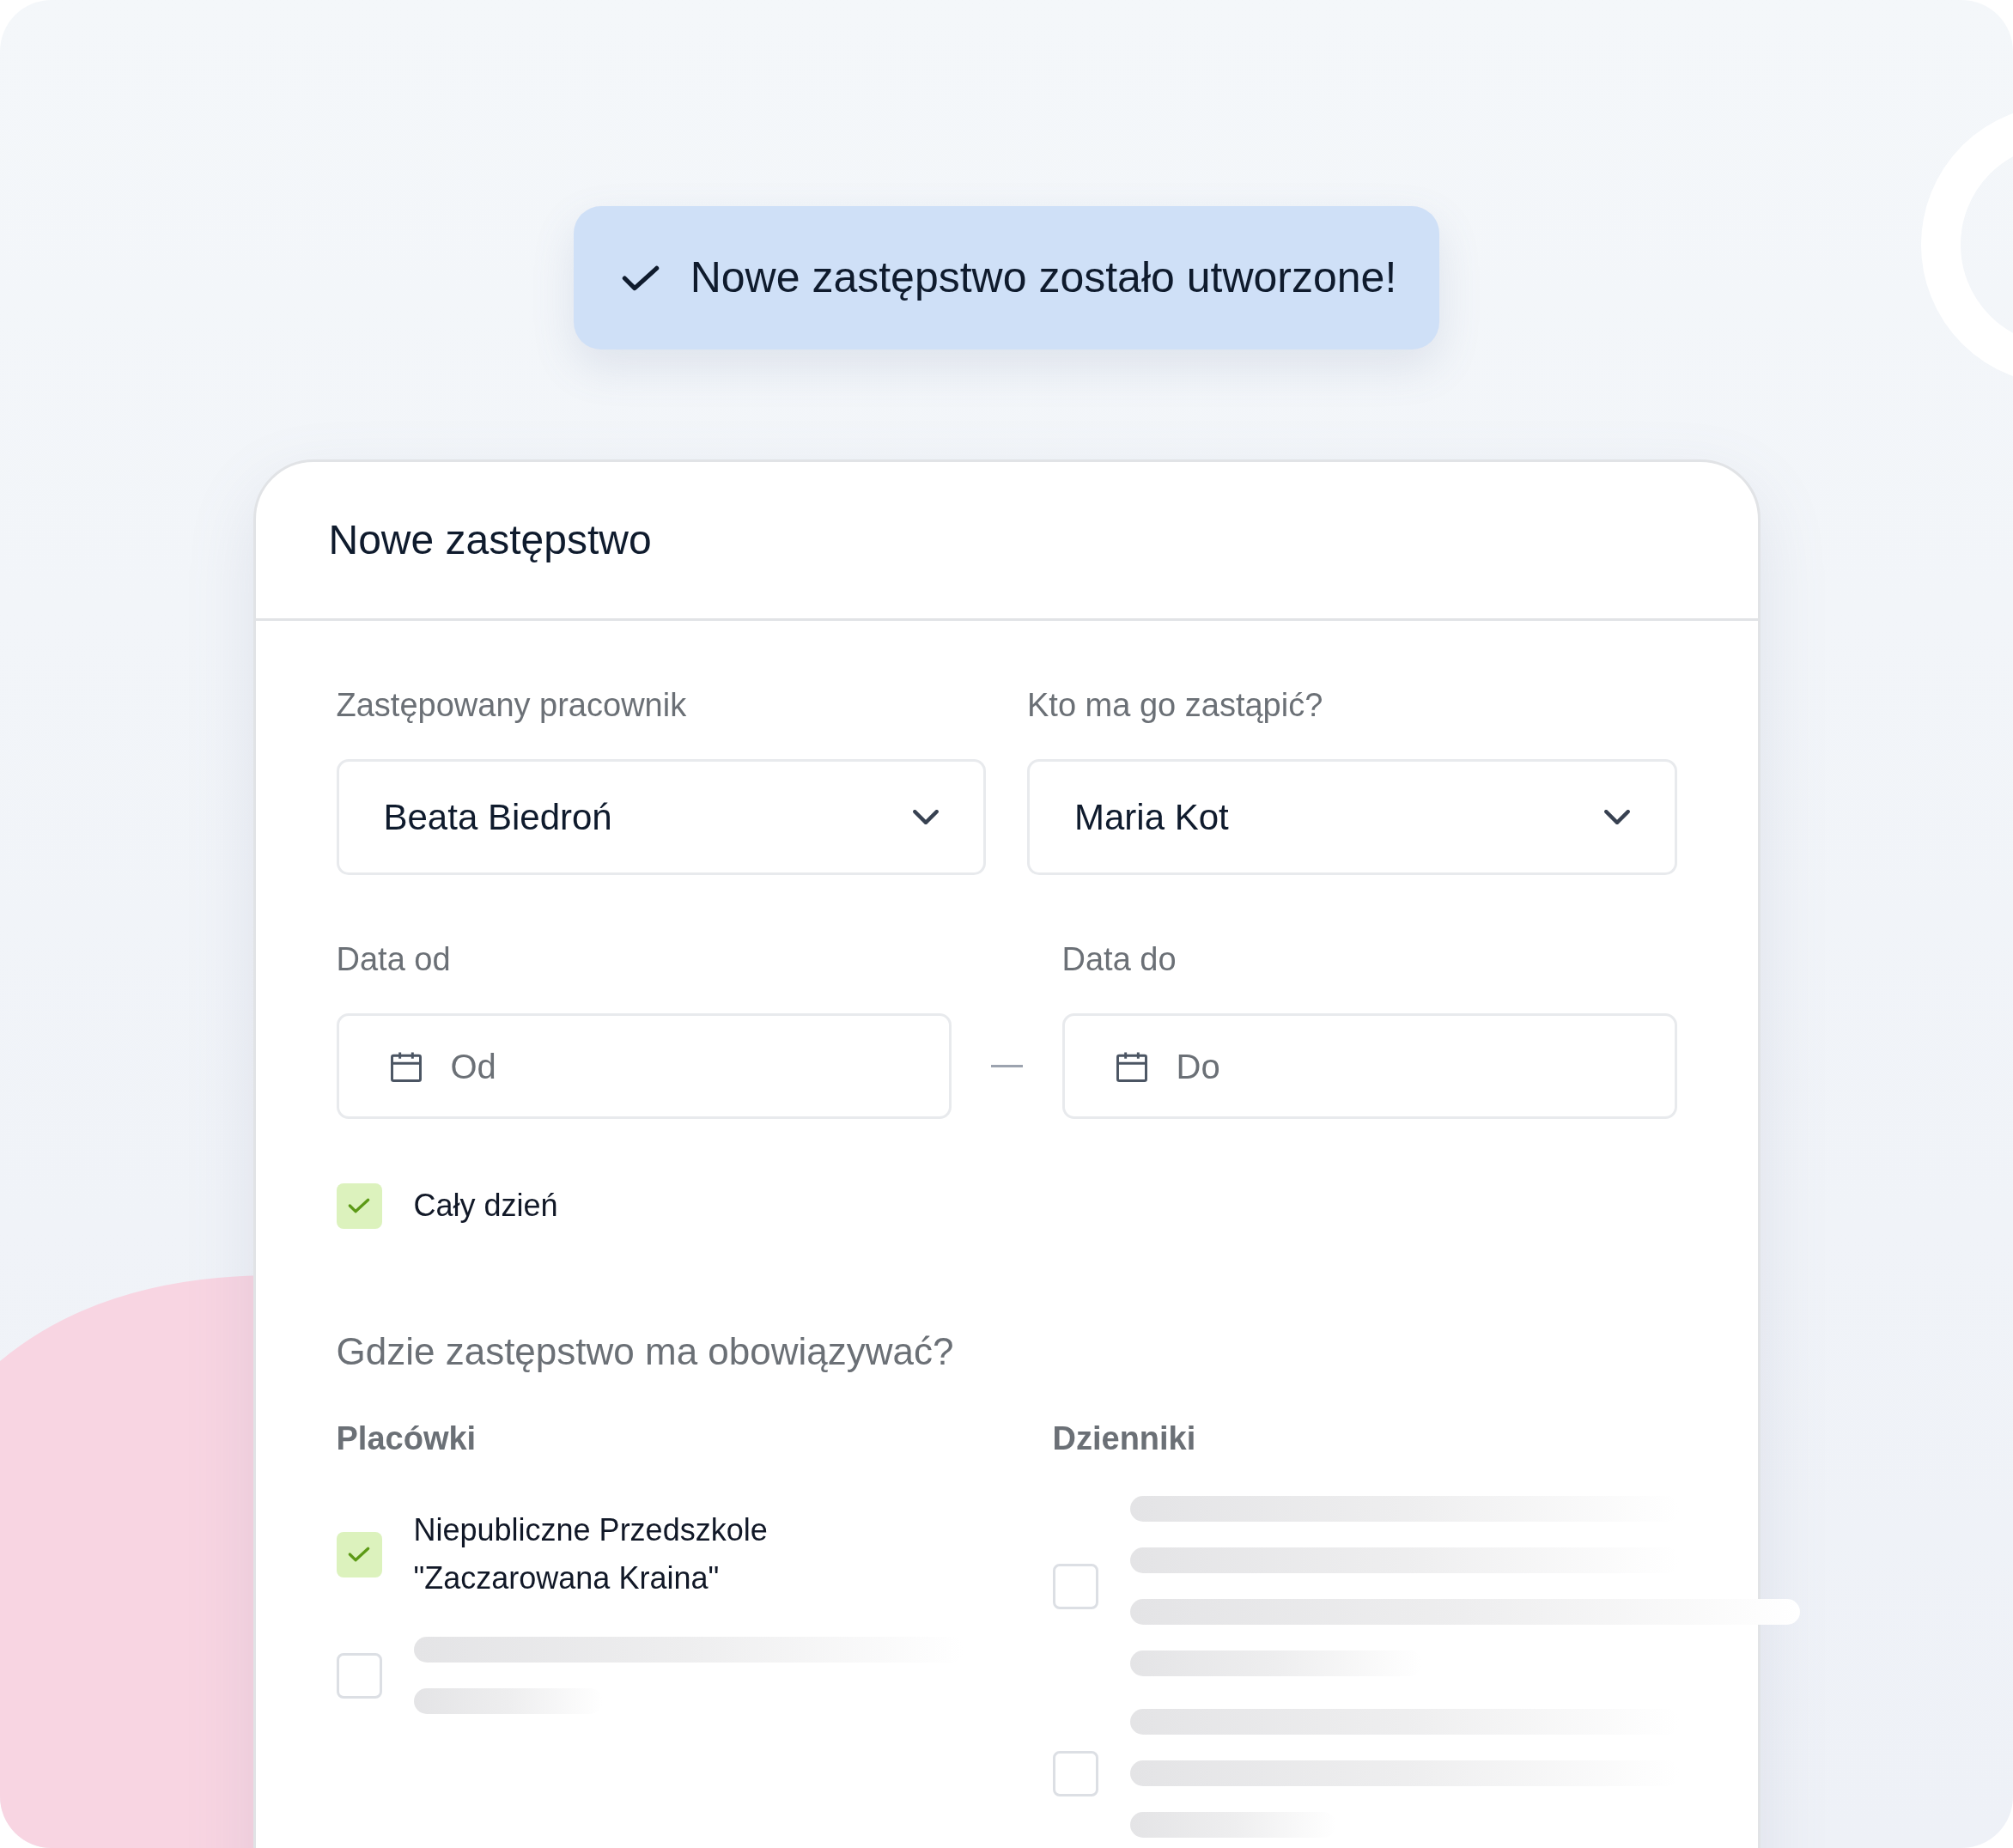 The image size is (2013, 1848). I want to click on range-dash, so click(1006, 1066).